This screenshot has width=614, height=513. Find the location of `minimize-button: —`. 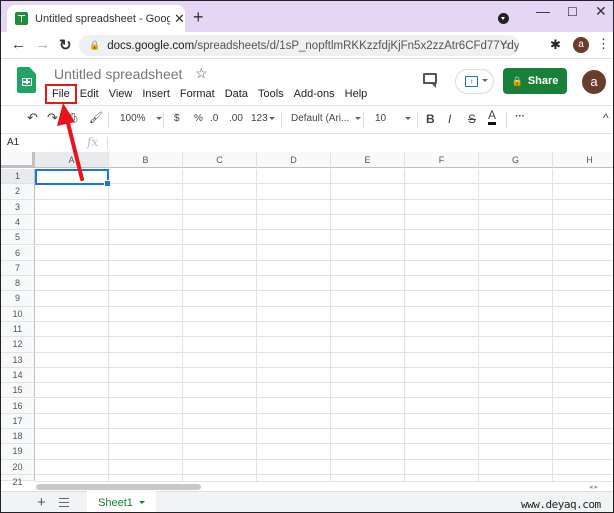

minimize-button: — is located at coordinates (543, 11).